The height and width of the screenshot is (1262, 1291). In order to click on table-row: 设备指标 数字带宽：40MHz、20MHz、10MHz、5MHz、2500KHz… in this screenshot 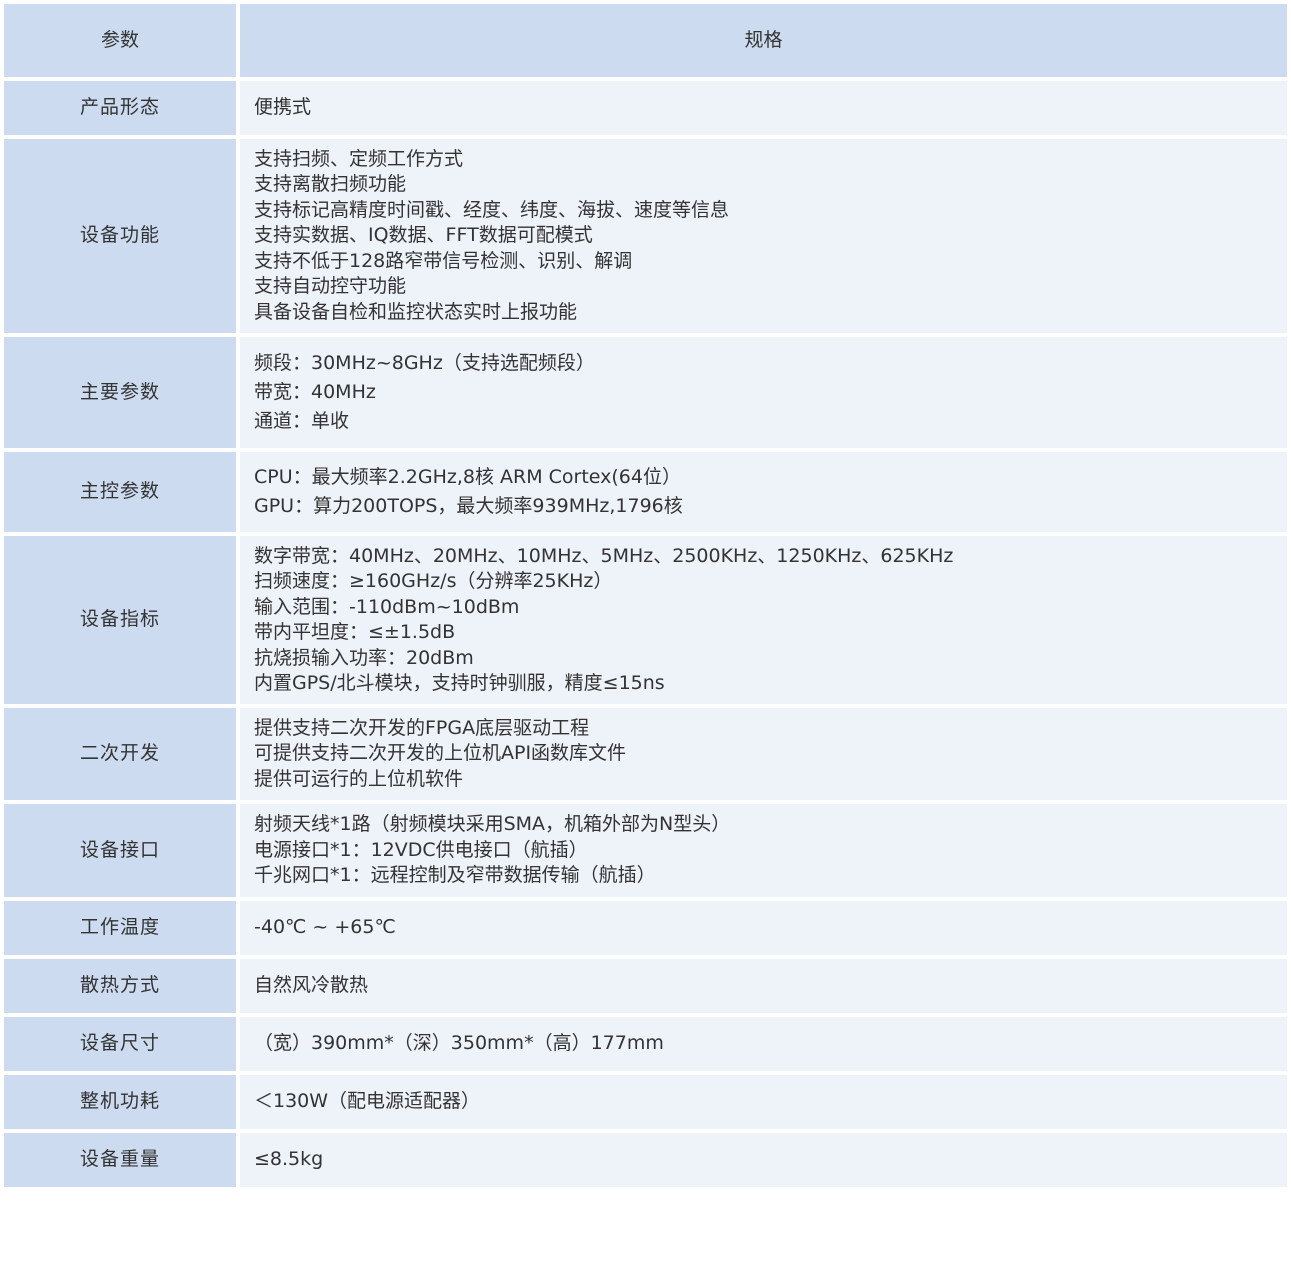, I will do `click(645, 622)`.